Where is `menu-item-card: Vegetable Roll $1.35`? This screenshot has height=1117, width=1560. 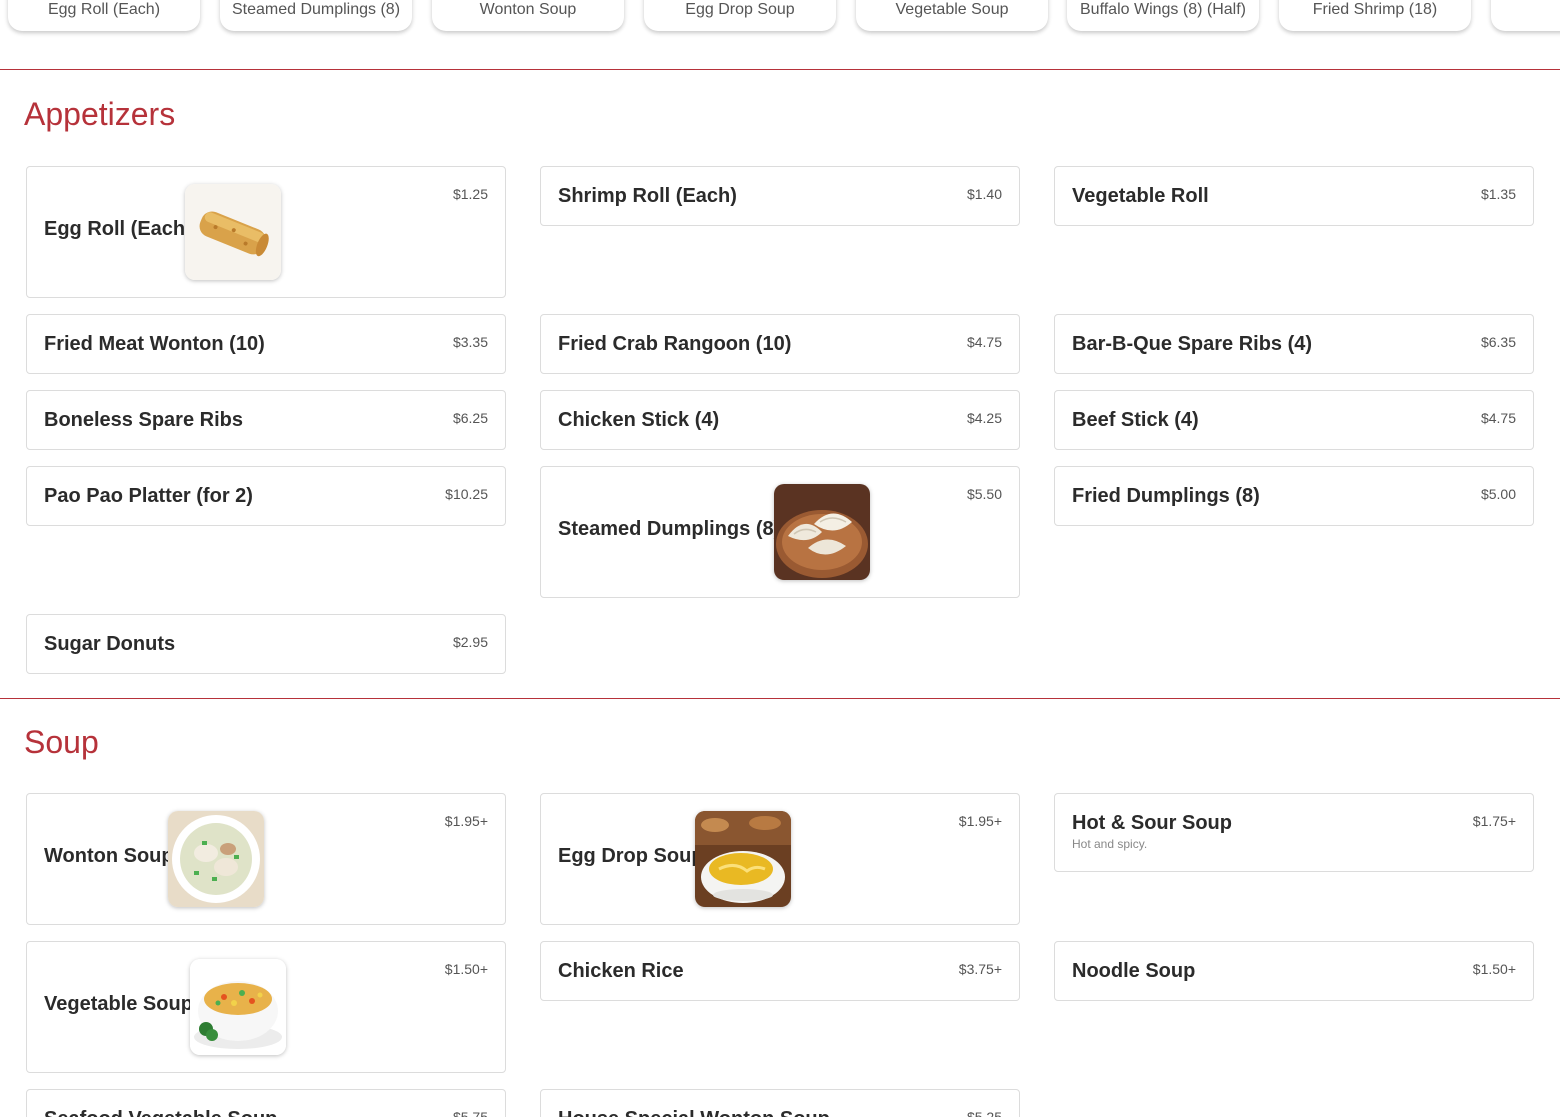
menu-item-card: Vegetable Roll $1.35 is located at coordinates (1294, 196).